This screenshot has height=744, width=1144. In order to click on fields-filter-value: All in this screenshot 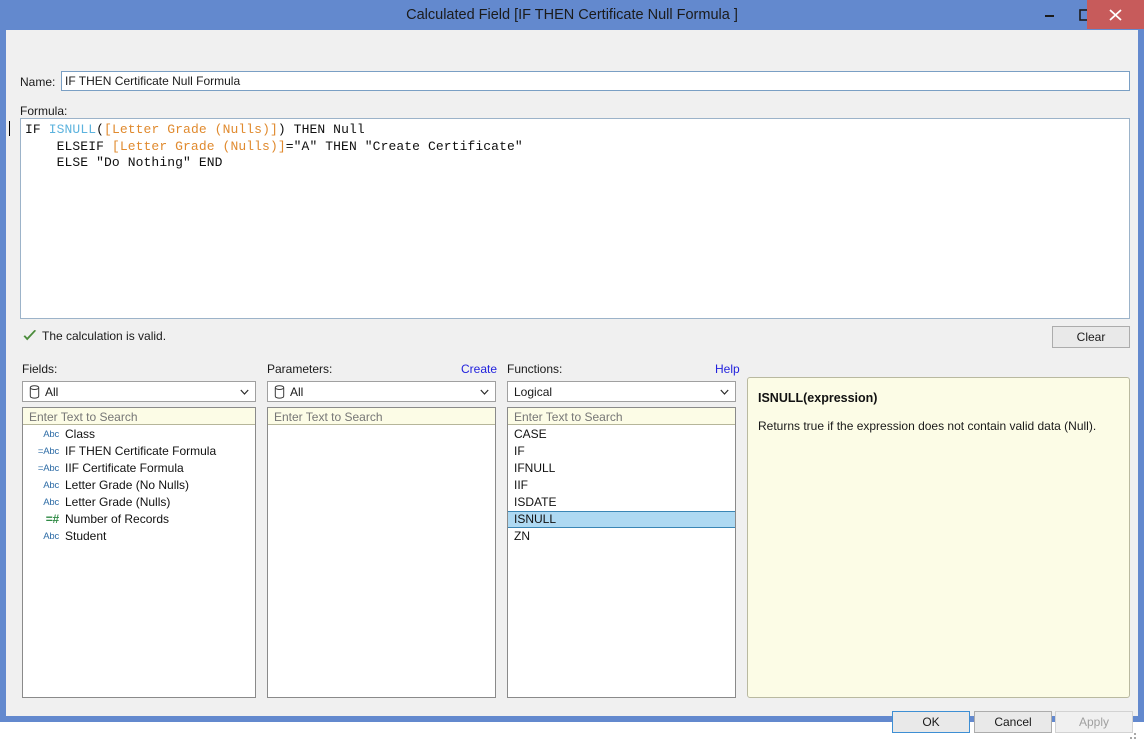, I will do `click(52, 392)`.